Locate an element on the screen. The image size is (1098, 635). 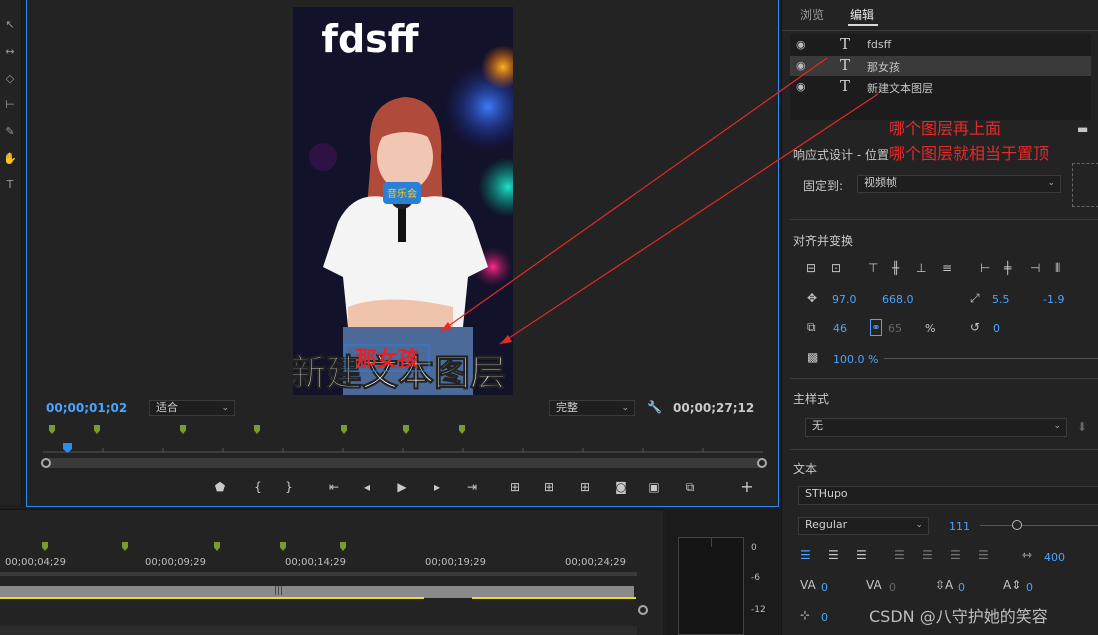
watermark: CSDN @八守护她的笑容 is located at coordinates (958, 616).